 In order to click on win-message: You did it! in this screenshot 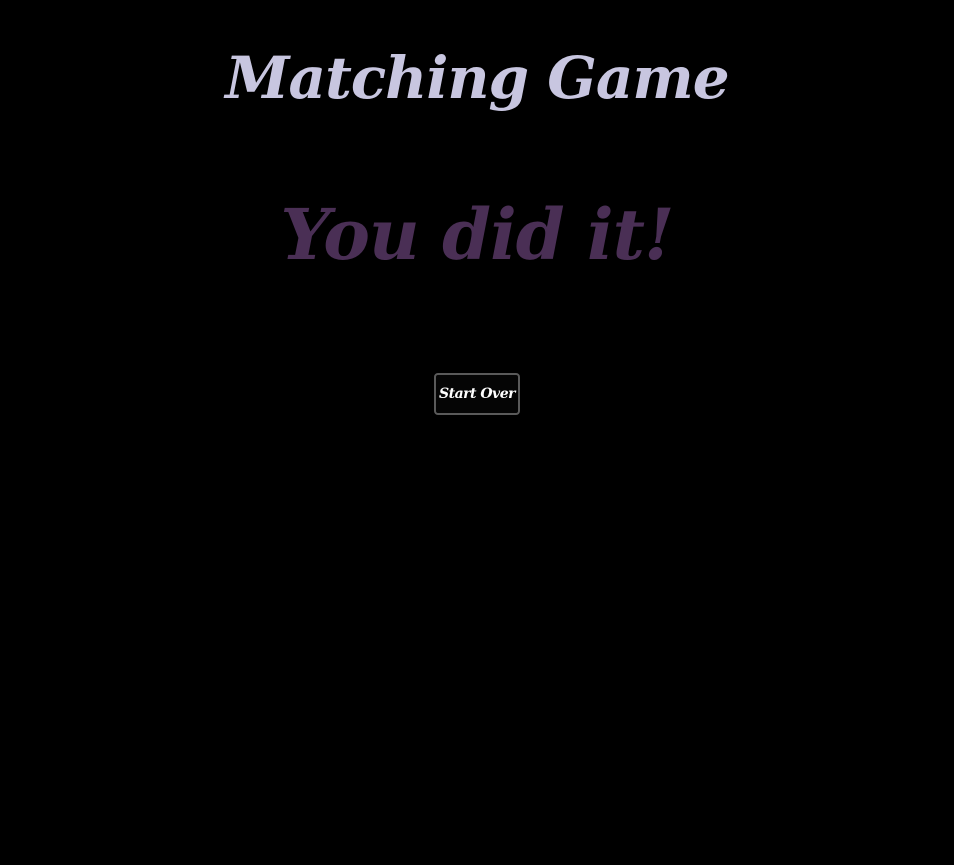, I will do `click(477, 234)`.